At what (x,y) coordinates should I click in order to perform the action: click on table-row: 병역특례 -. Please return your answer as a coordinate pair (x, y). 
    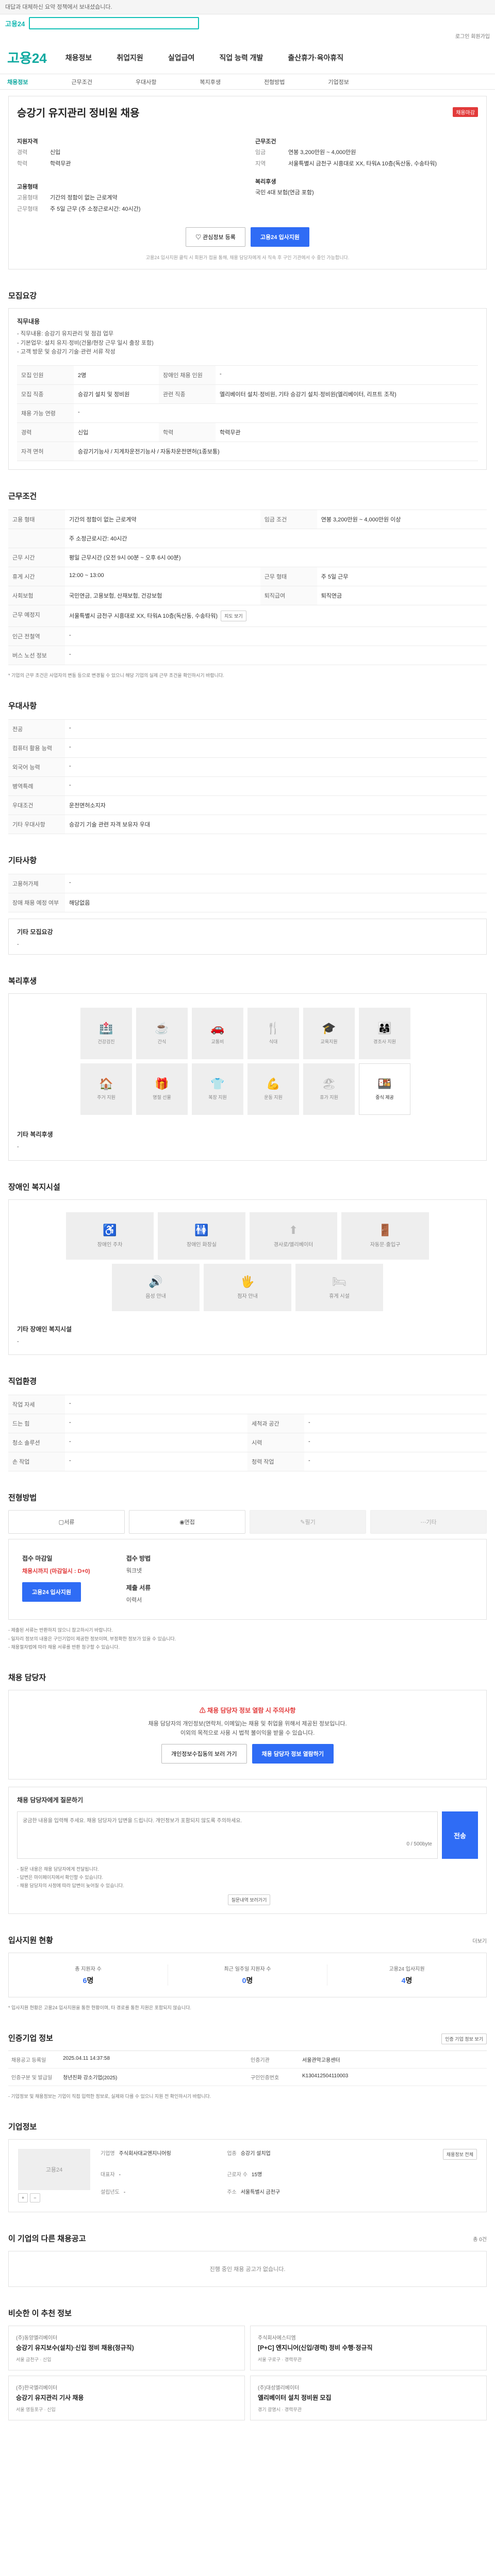
    Looking at the image, I should click on (247, 786).